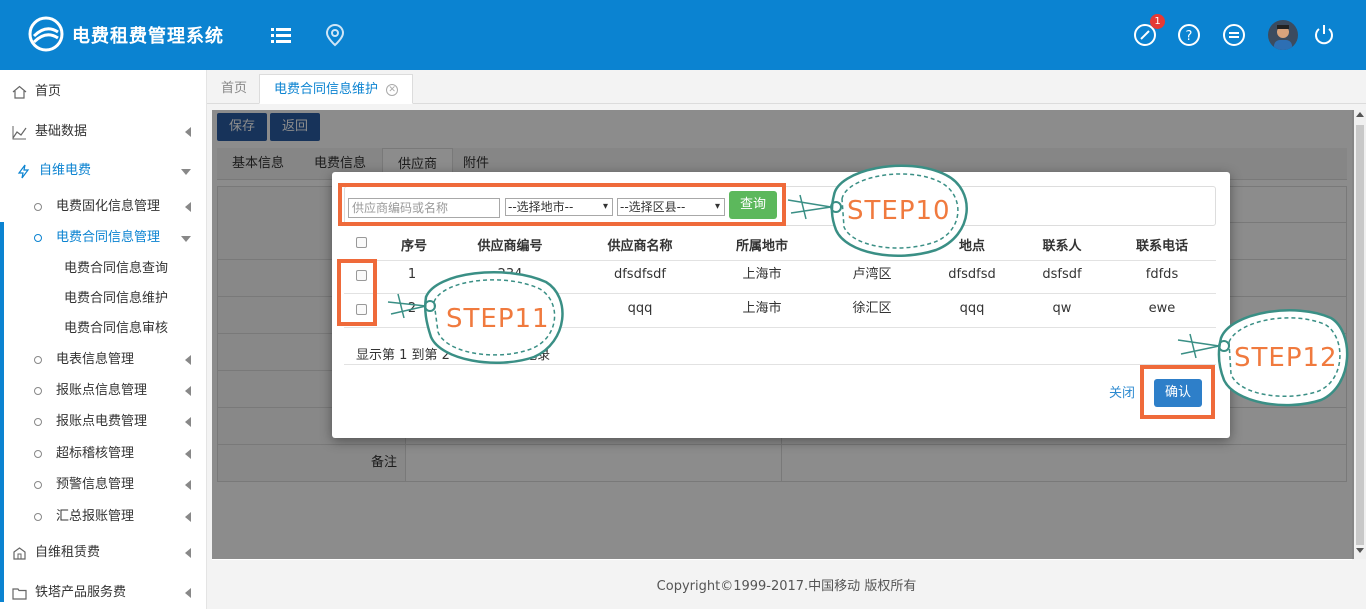 This screenshot has height=609, width=1366. I want to click on cell-phone: fdfds, so click(1162, 274).